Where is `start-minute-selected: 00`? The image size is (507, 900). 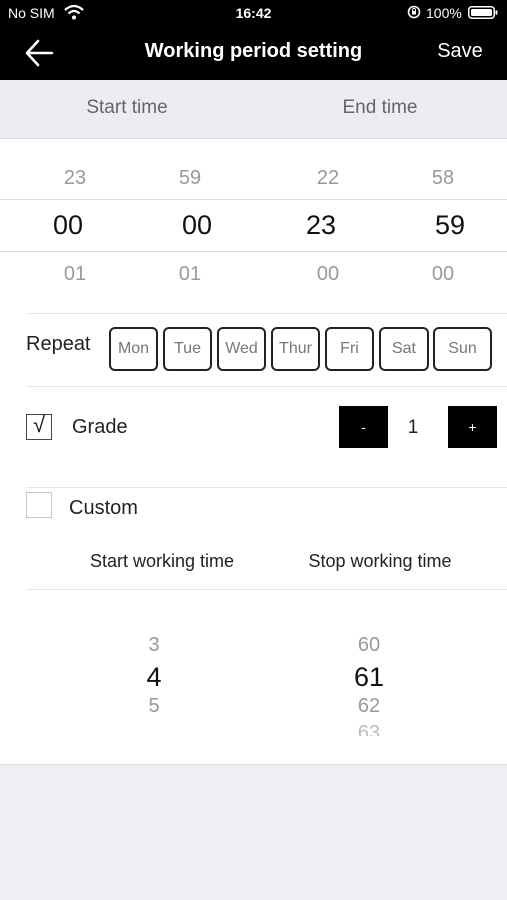
start-minute-selected: 00 is located at coordinates (197, 225).